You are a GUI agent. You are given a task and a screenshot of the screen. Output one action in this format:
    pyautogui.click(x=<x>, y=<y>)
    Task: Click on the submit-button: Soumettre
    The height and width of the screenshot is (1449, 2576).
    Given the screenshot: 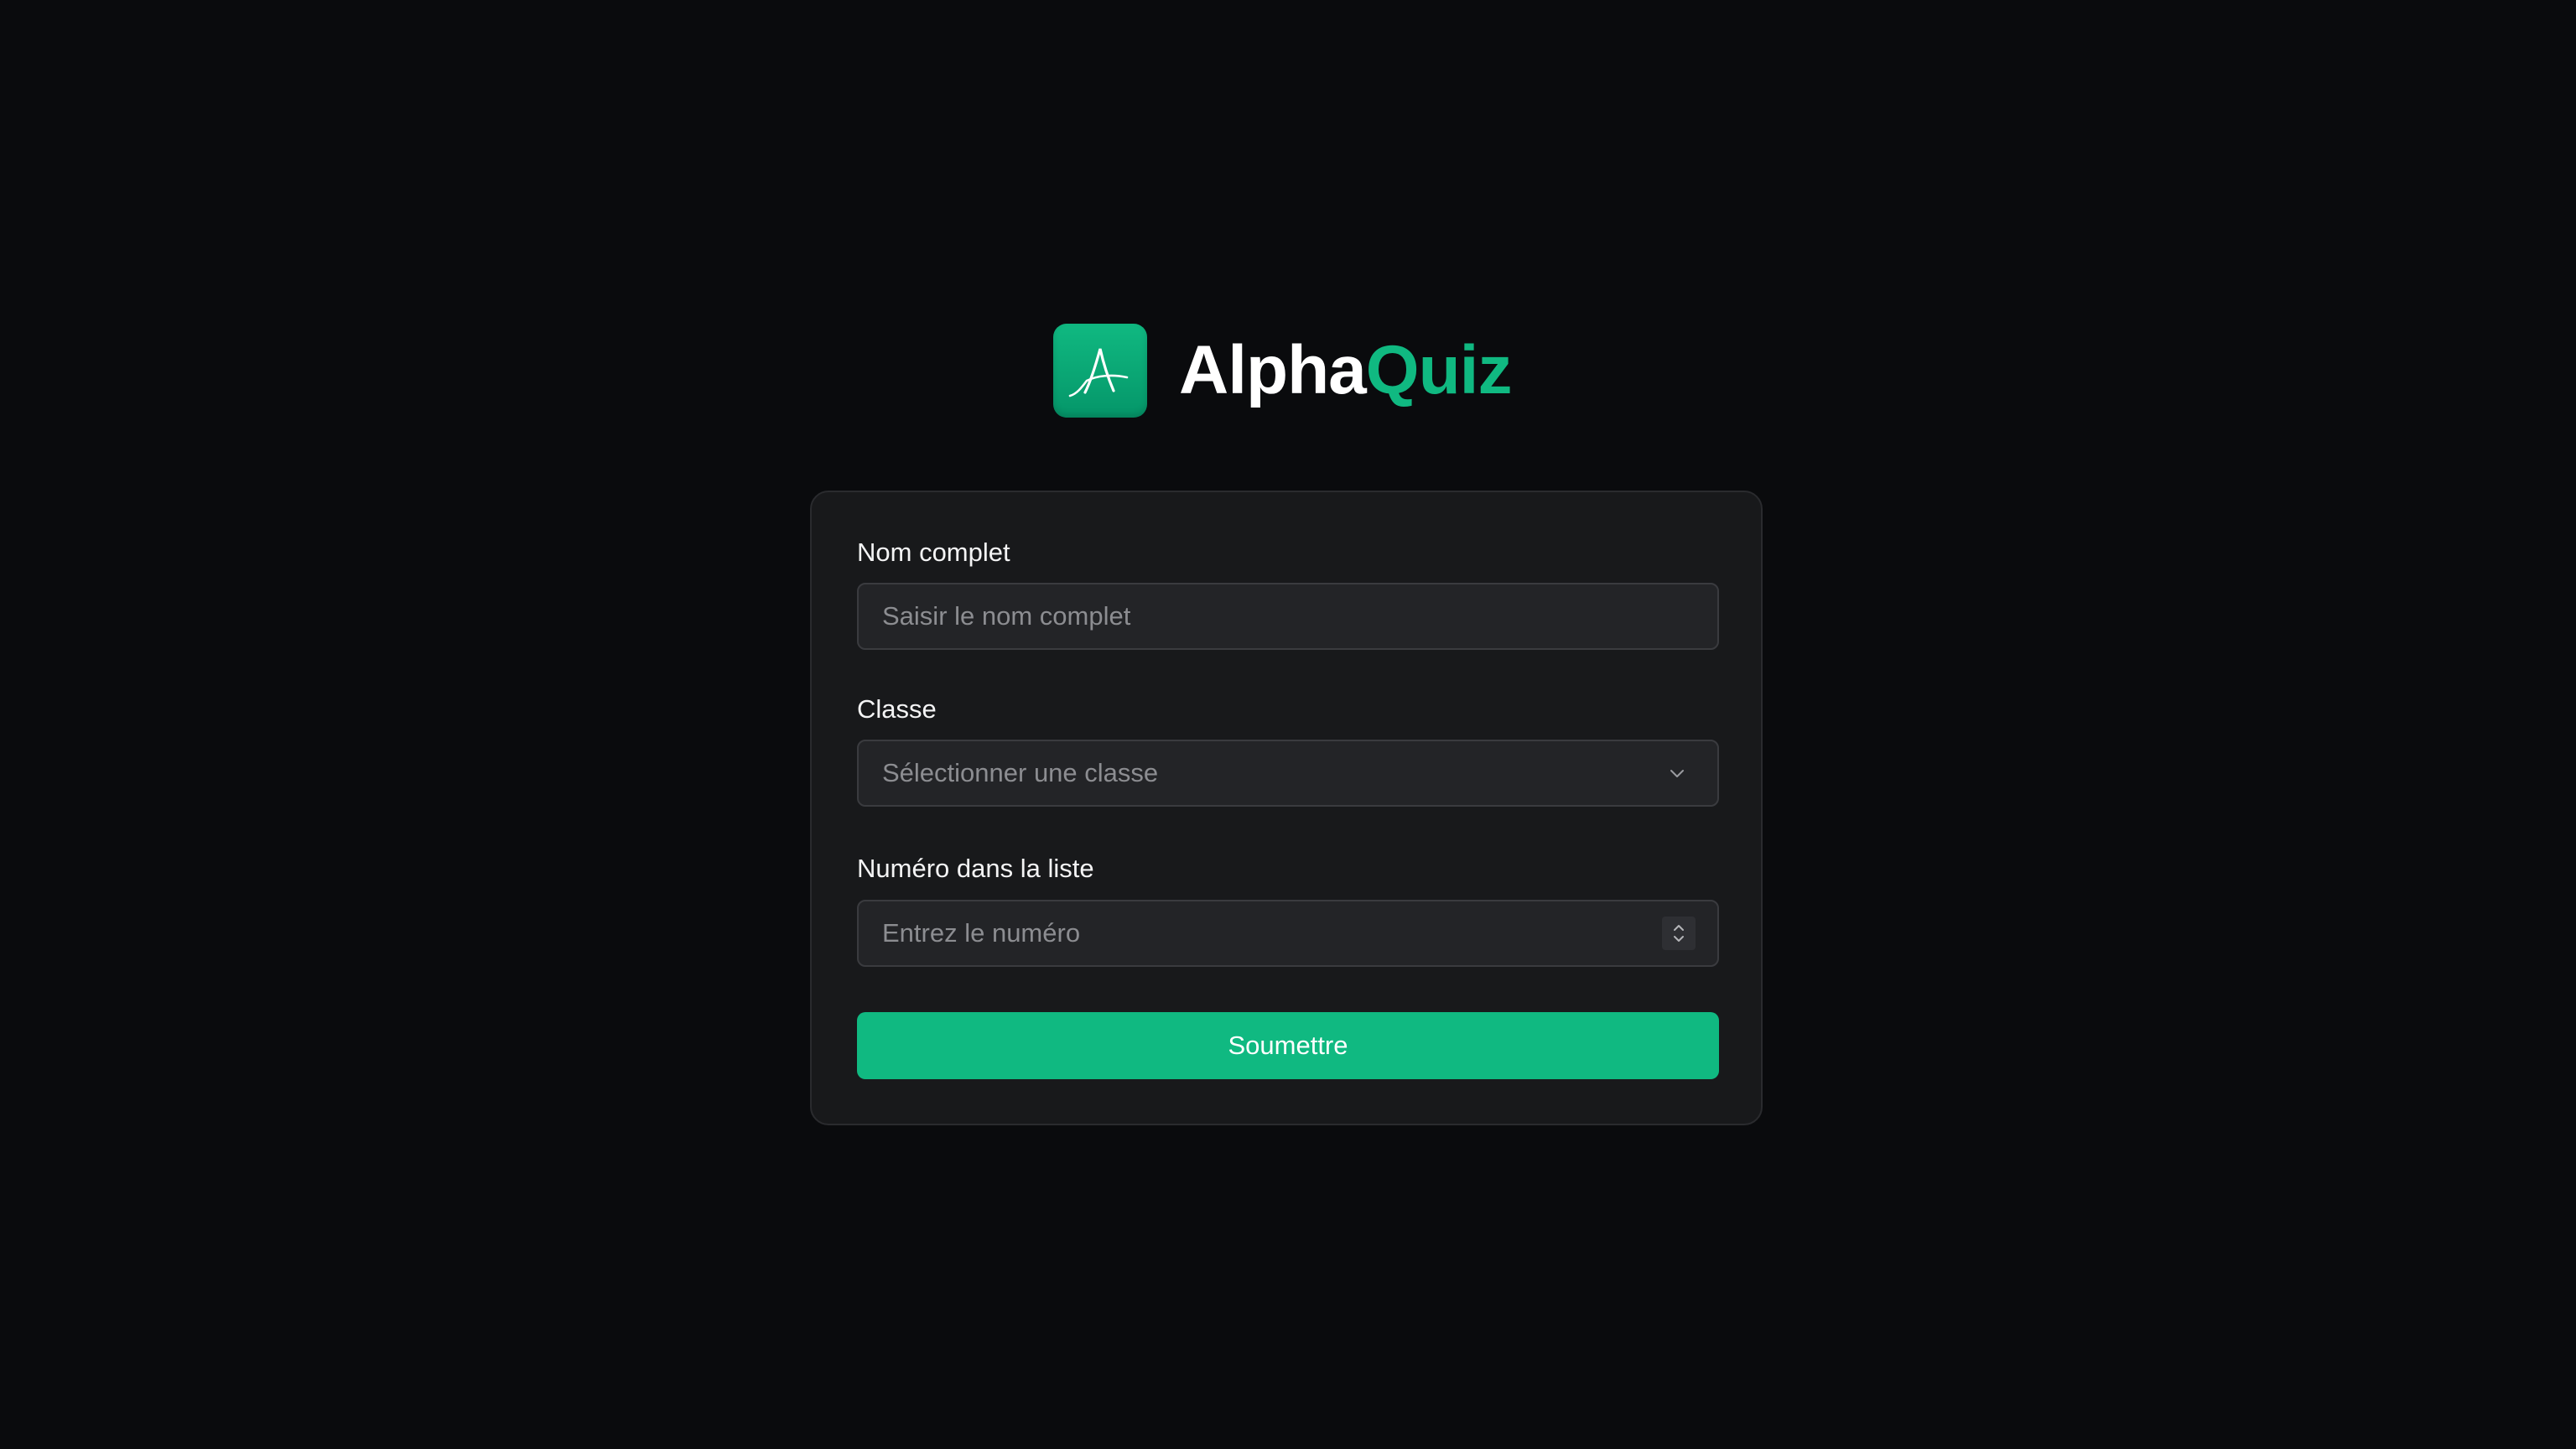 What is the action you would take?
    pyautogui.click(x=1288, y=1045)
    